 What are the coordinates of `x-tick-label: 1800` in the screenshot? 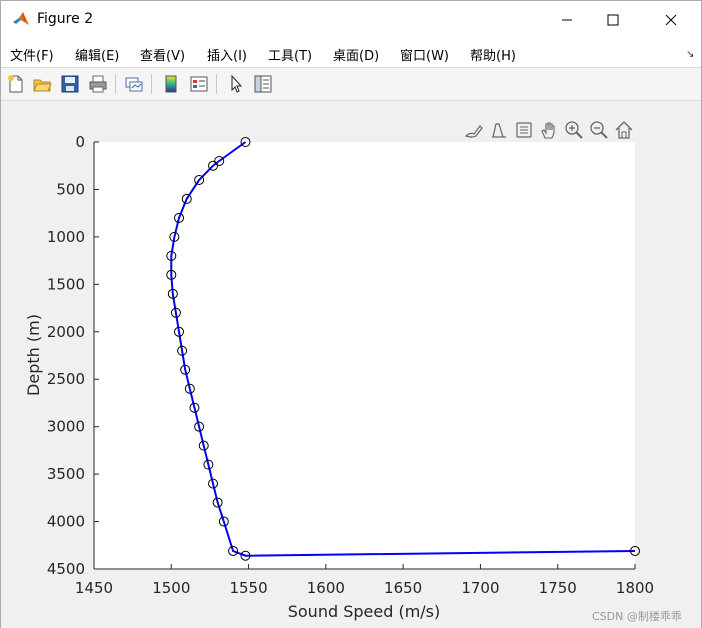 It's located at (635, 588).